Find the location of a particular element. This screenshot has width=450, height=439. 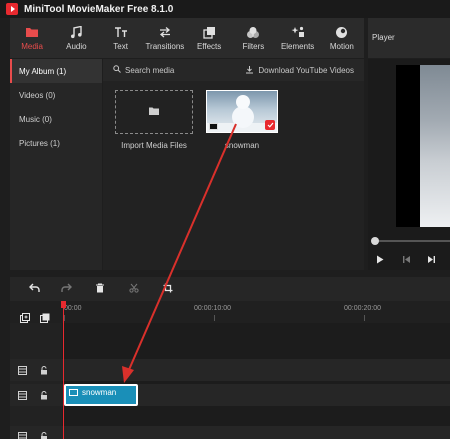

video-preview-letterbox is located at coordinates (408, 146).